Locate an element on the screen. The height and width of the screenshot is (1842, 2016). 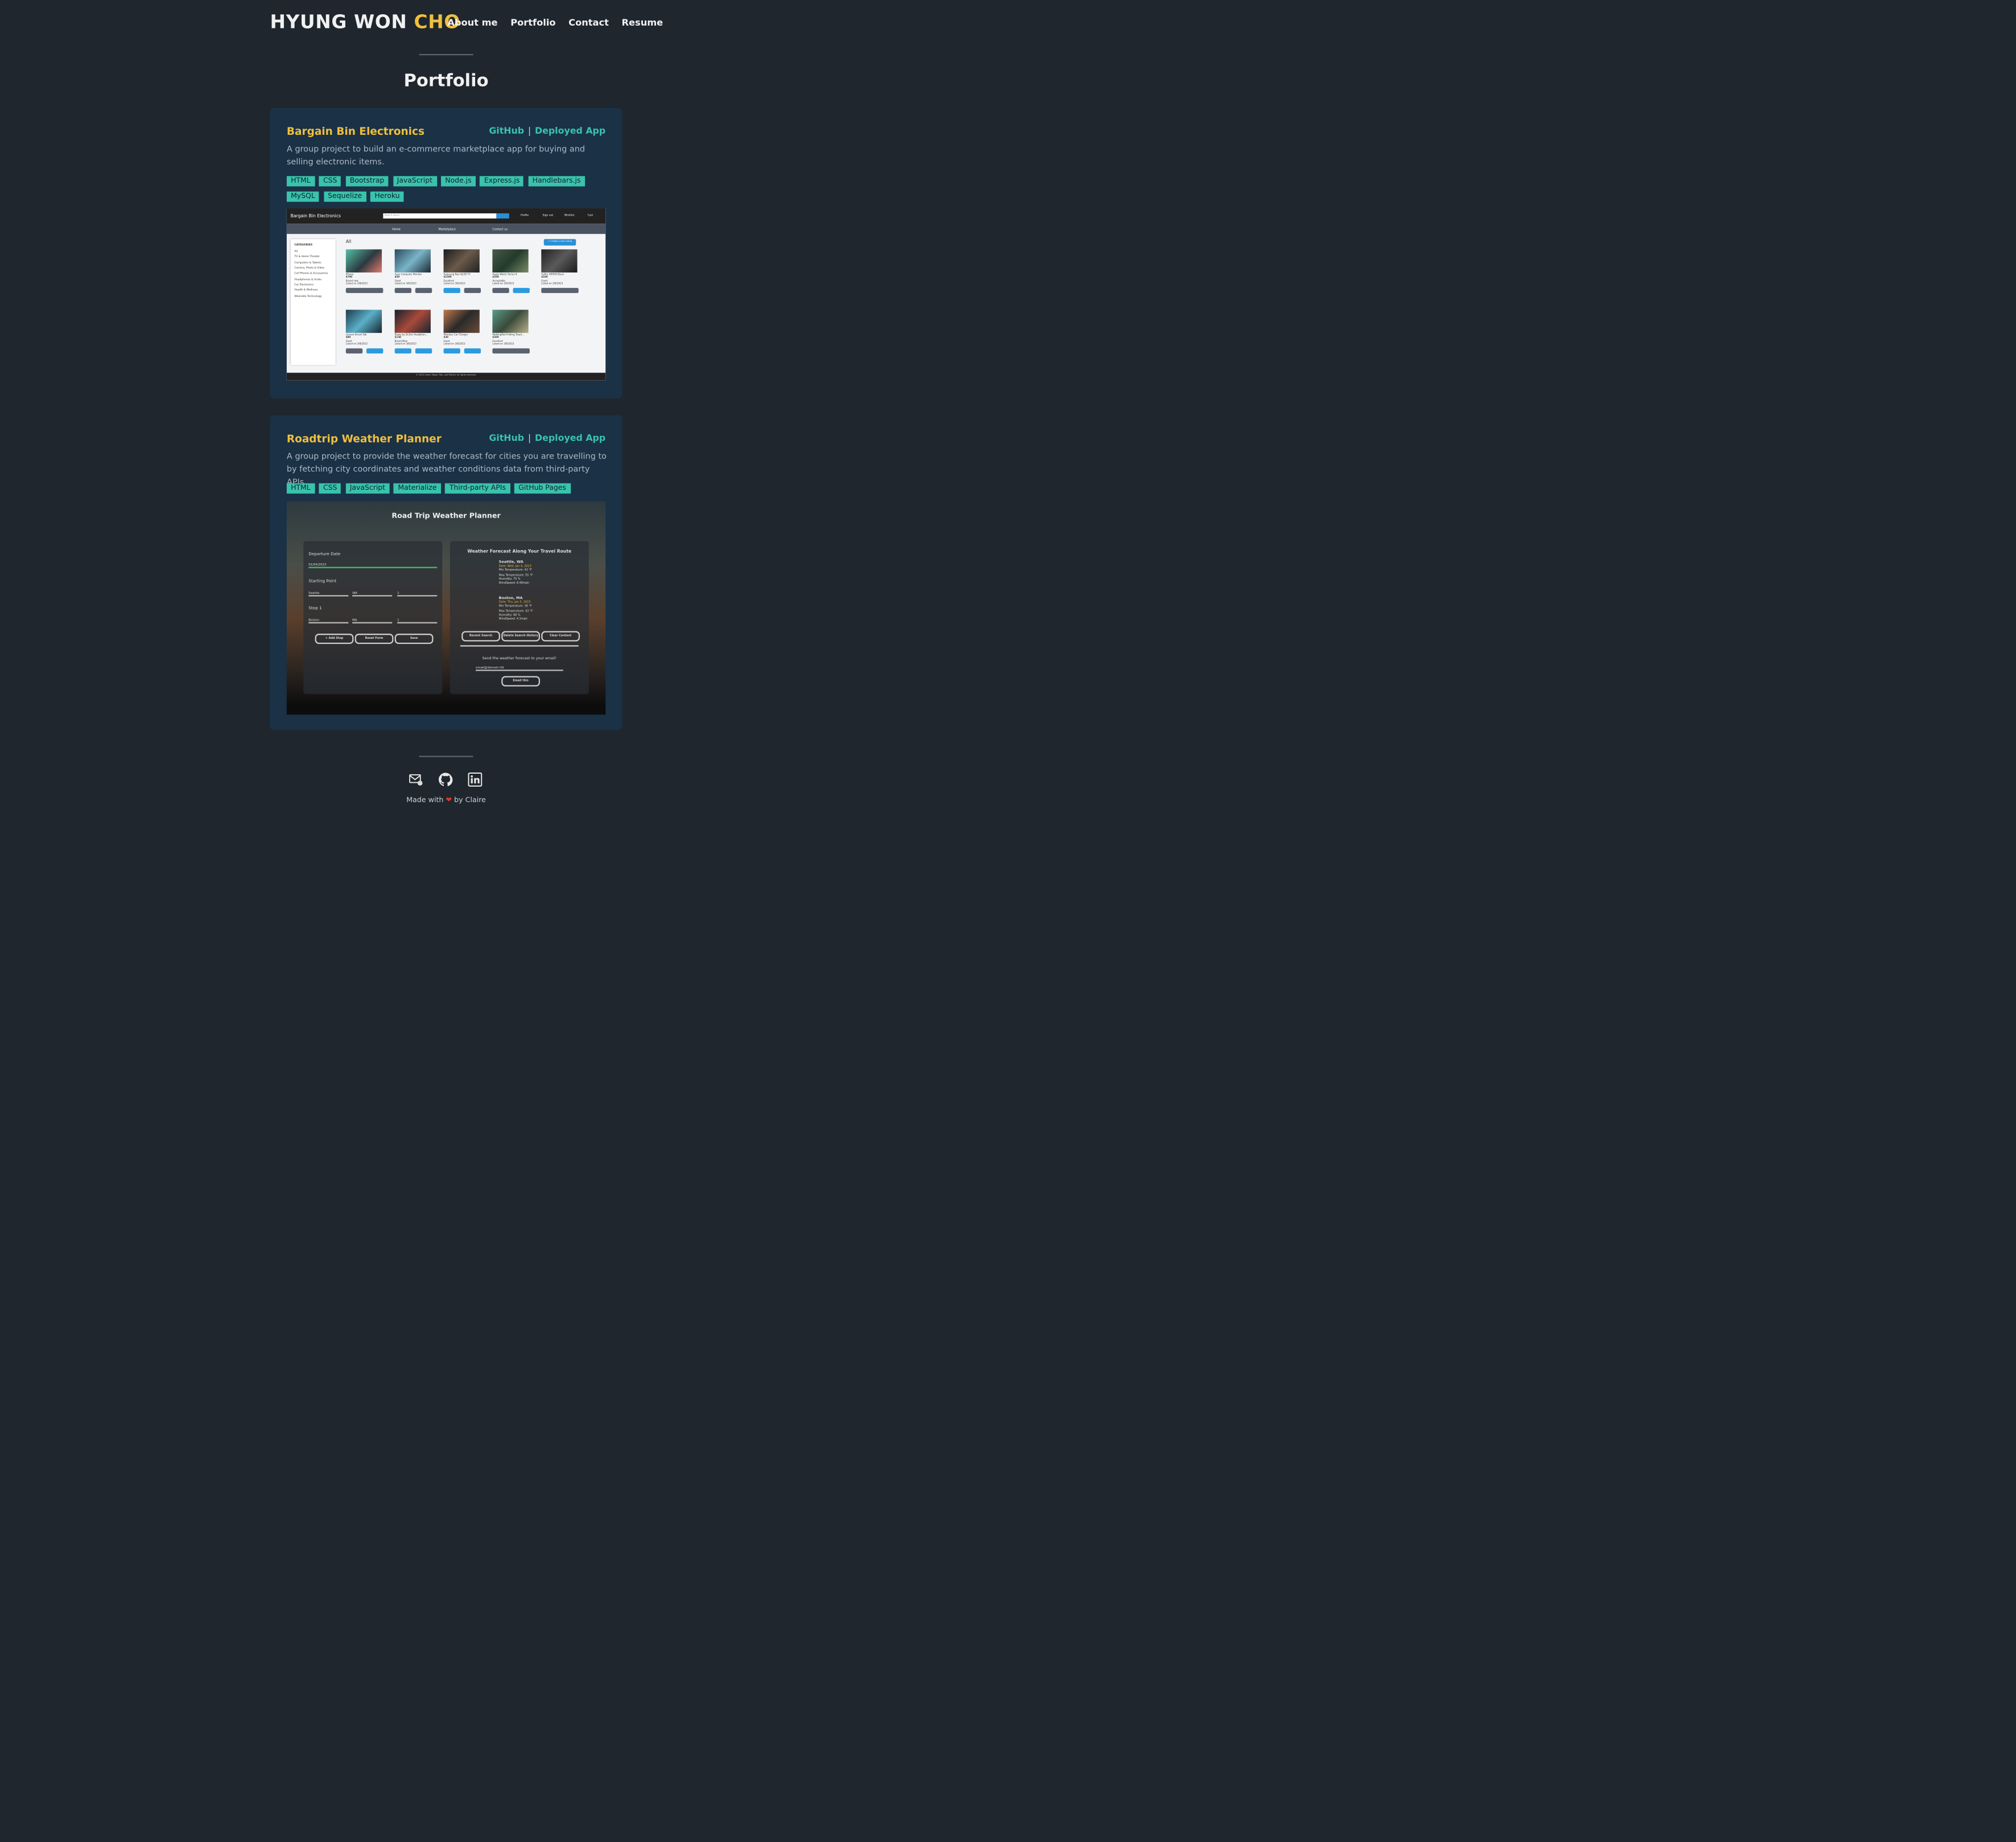
mock-divider is located at coordinates (519, 645).